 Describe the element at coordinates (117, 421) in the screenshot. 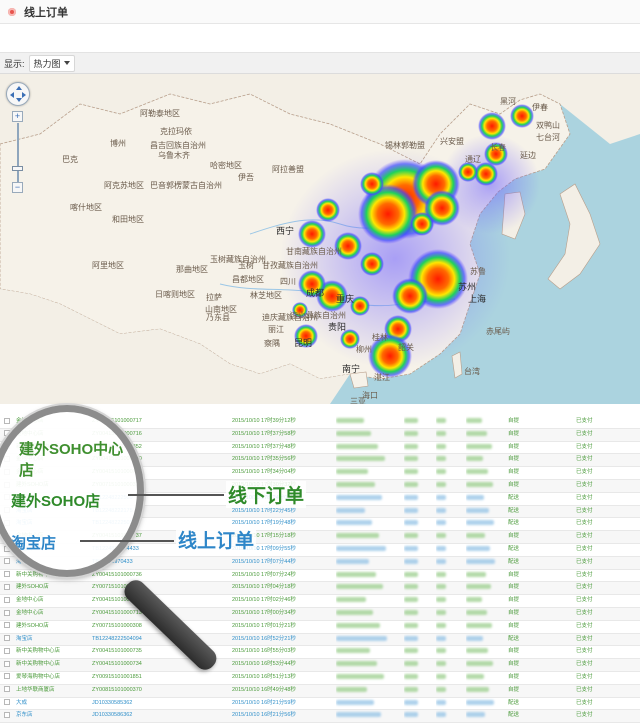

I see `order-number: ZY00415101000717` at that location.